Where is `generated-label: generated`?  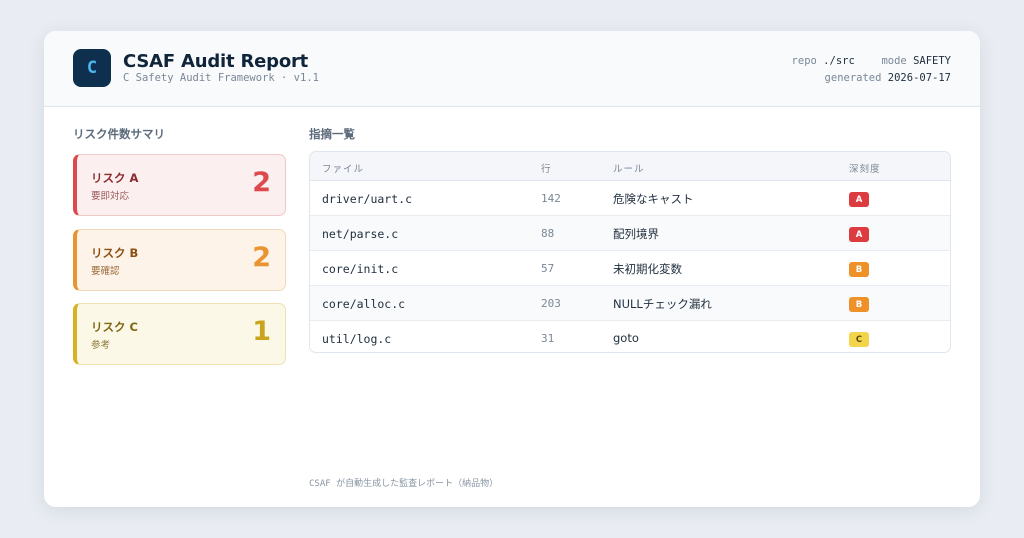
generated-label: generated is located at coordinates (853, 78).